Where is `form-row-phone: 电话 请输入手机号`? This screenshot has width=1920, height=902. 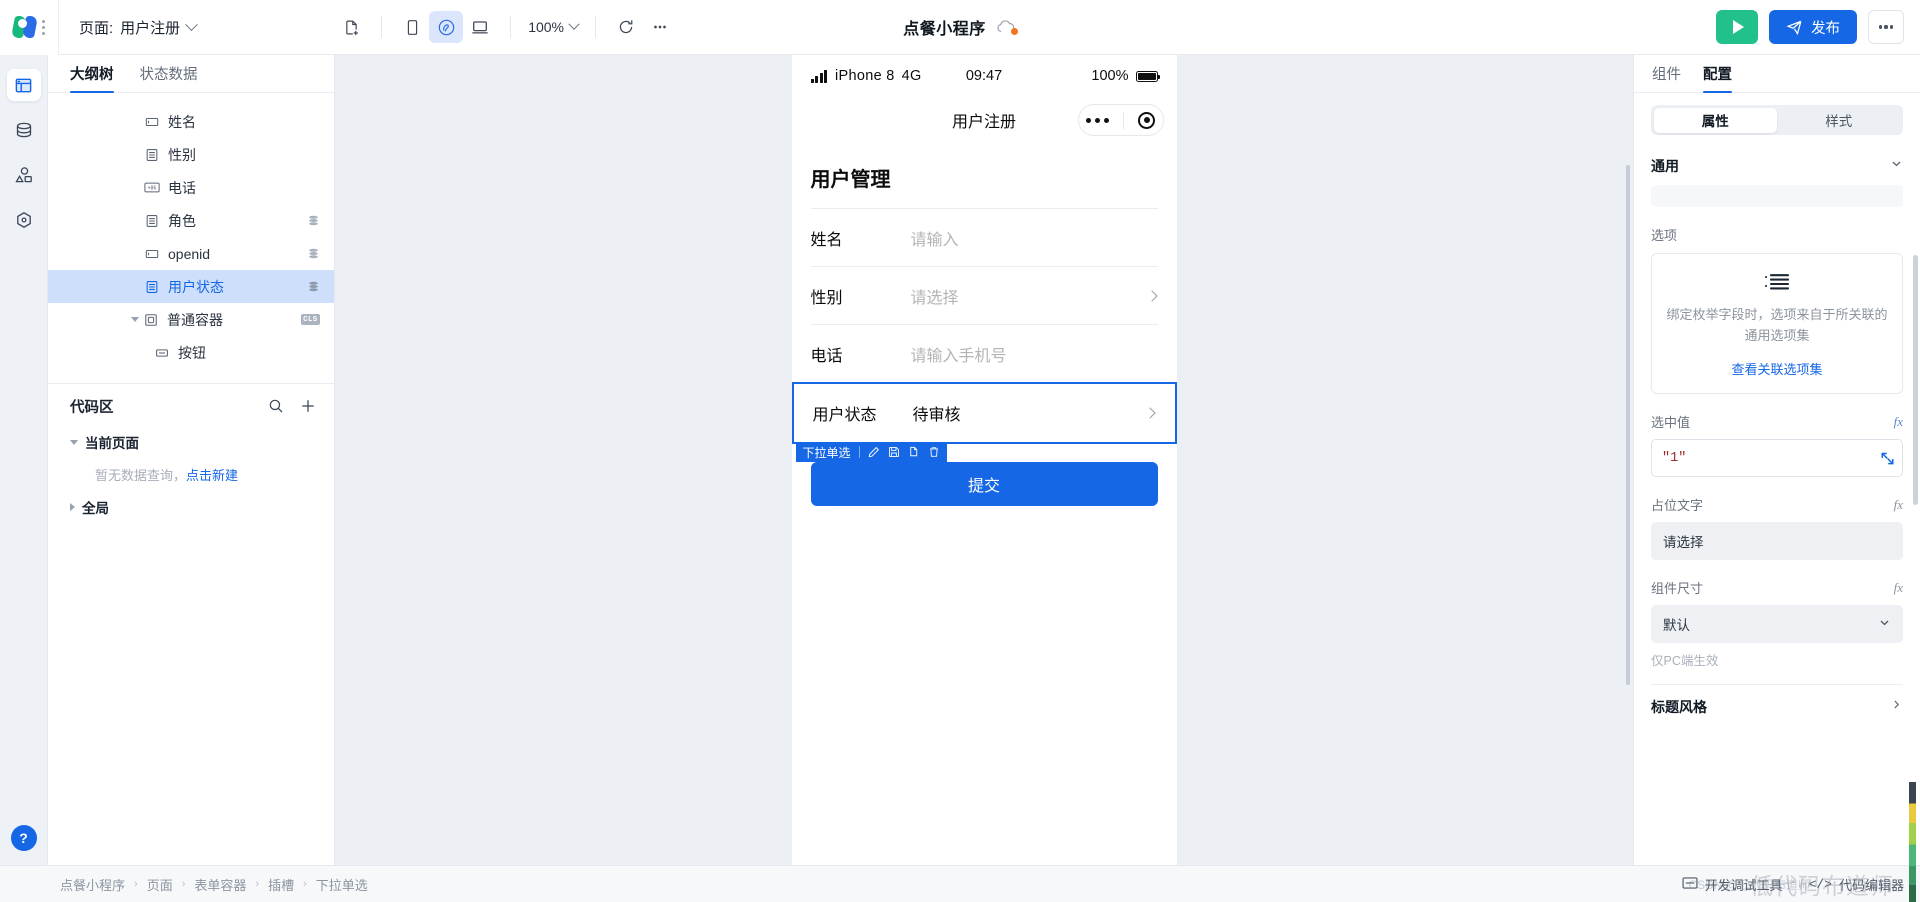 form-row-phone: 电话 请输入手机号 is located at coordinates (984, 353).